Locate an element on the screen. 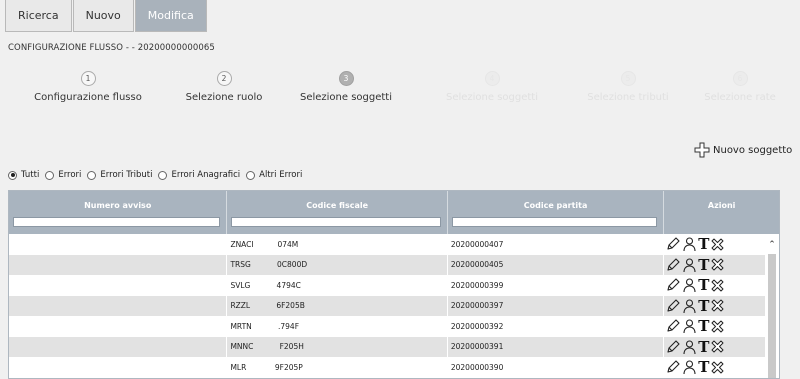 The height and width of the screenshot is (379, 800). table-row: MRTN .794F 20200000392 T is located at coordinates (394, 326).